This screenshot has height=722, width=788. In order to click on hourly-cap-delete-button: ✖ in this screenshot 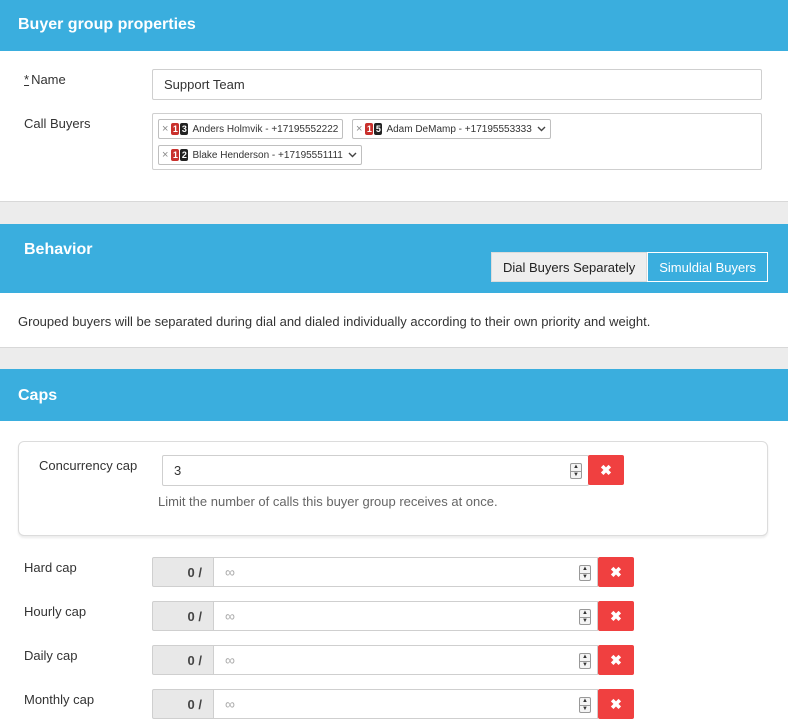, I will do `click(616, 616)`.